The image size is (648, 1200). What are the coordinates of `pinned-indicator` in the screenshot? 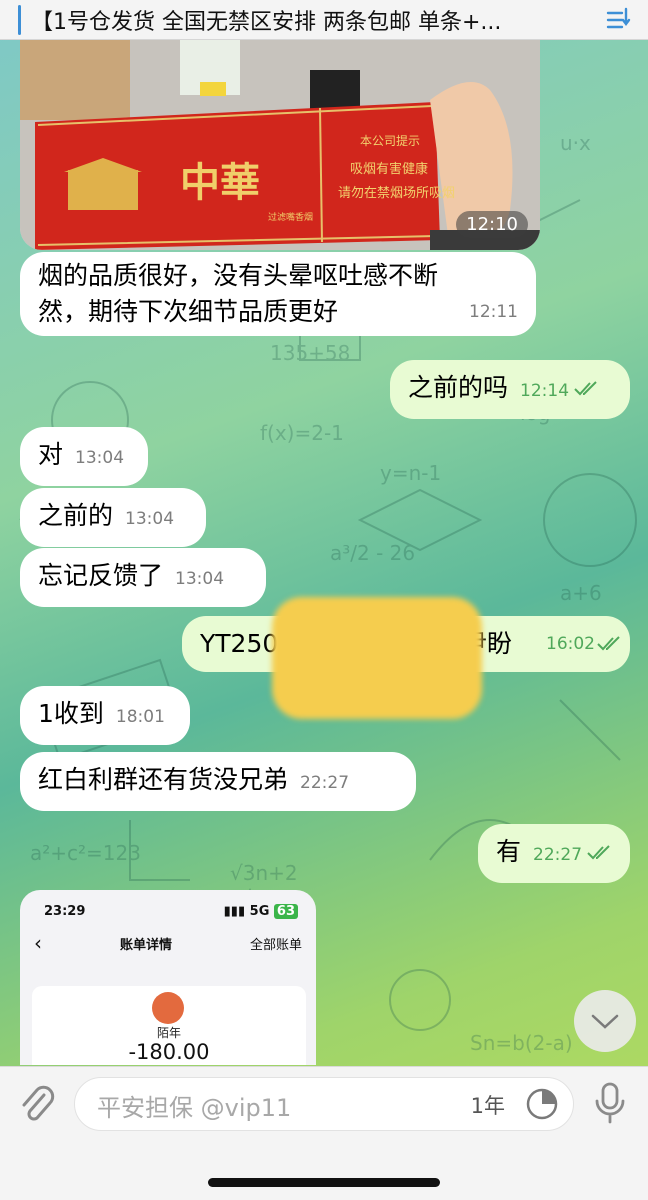 It's located at (19, 19).